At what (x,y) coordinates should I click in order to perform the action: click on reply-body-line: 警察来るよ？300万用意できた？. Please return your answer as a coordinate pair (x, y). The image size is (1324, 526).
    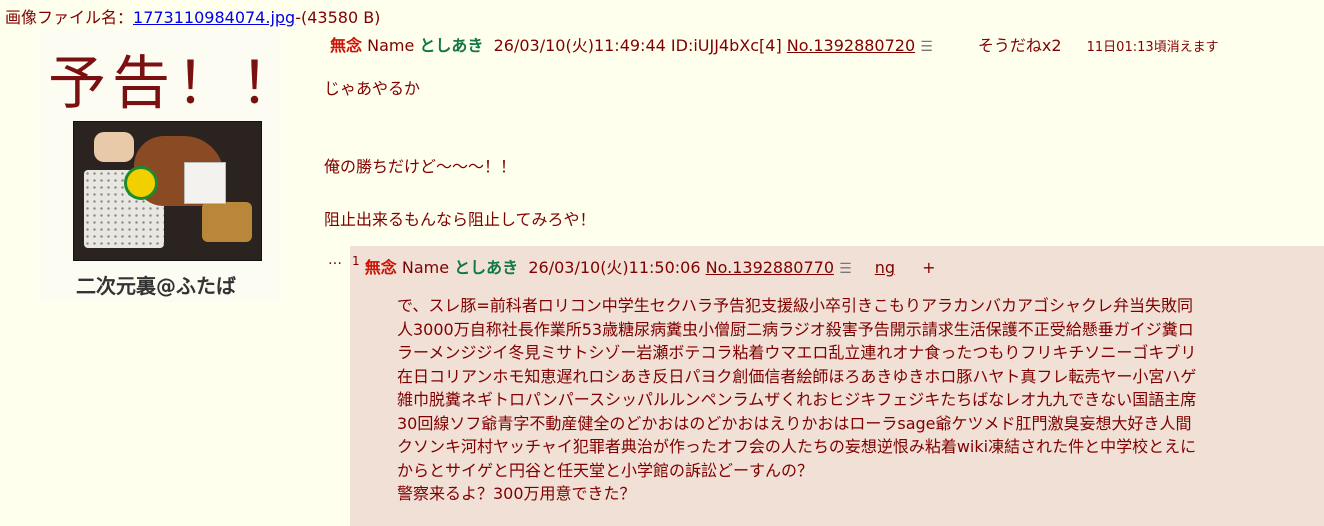
    Looking at the image, I should click on (516, 493).